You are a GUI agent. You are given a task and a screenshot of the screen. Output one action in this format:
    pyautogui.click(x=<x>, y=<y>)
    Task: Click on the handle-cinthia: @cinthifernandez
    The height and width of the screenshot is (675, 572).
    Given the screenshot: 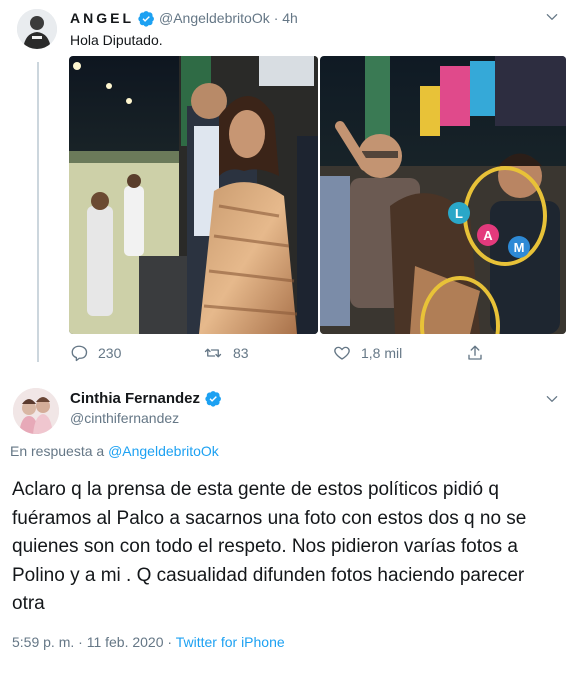 What is the action you would take?
    pyautogui.click(x=124, y=418)
    